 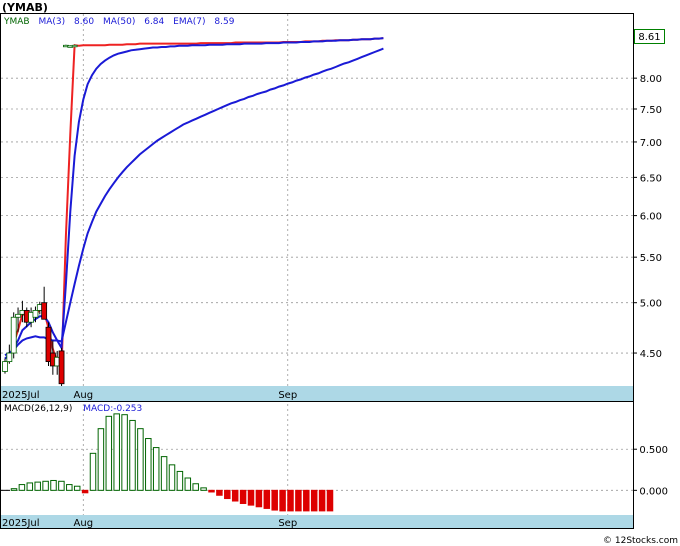 I want to click on legend-ma3-label: MA(3), so click(x=51, y=22).